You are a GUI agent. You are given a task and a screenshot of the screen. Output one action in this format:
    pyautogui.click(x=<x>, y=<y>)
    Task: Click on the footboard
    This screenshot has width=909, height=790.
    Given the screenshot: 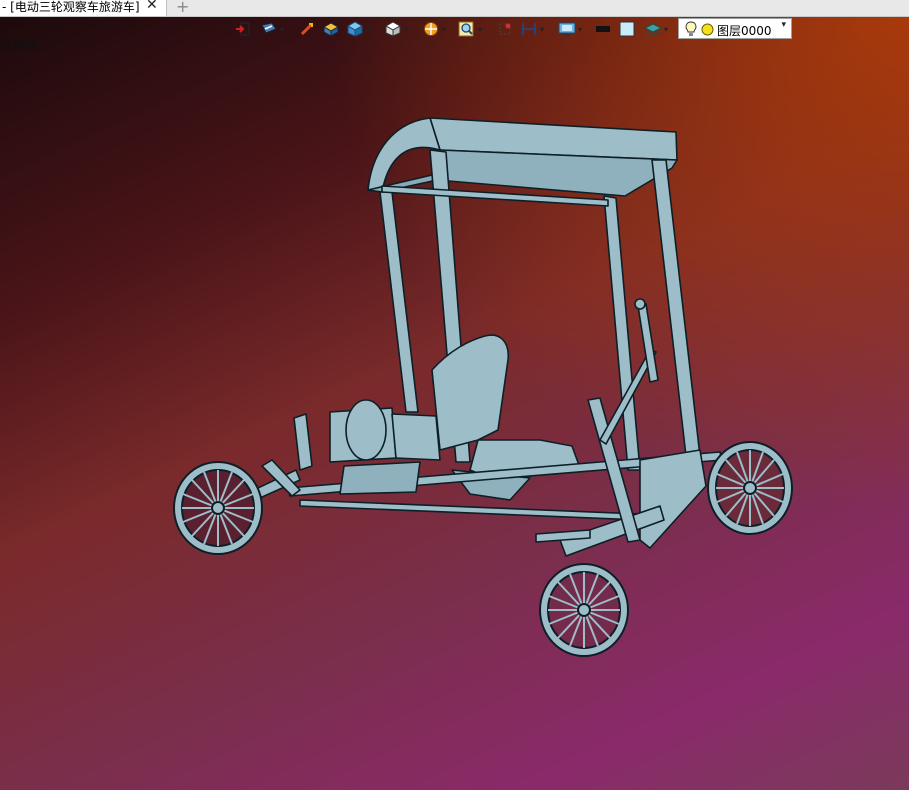 What is the action you would take?
    pyautogui.click(x=380, y=478)
    